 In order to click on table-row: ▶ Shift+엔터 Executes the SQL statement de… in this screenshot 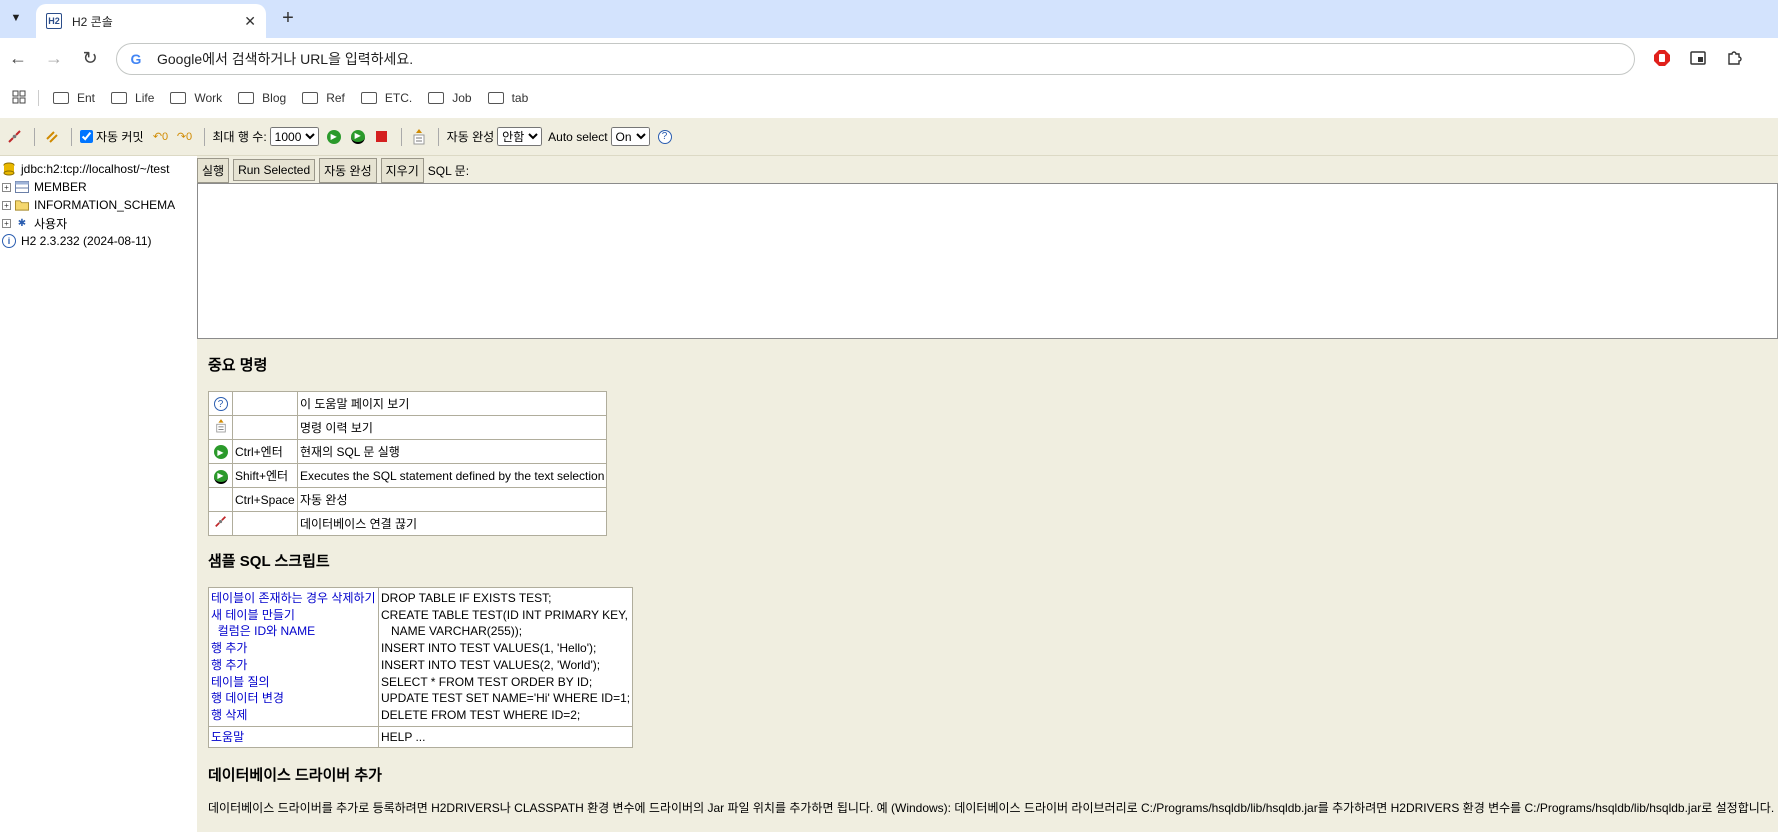, I will do `click(408, 475)`.